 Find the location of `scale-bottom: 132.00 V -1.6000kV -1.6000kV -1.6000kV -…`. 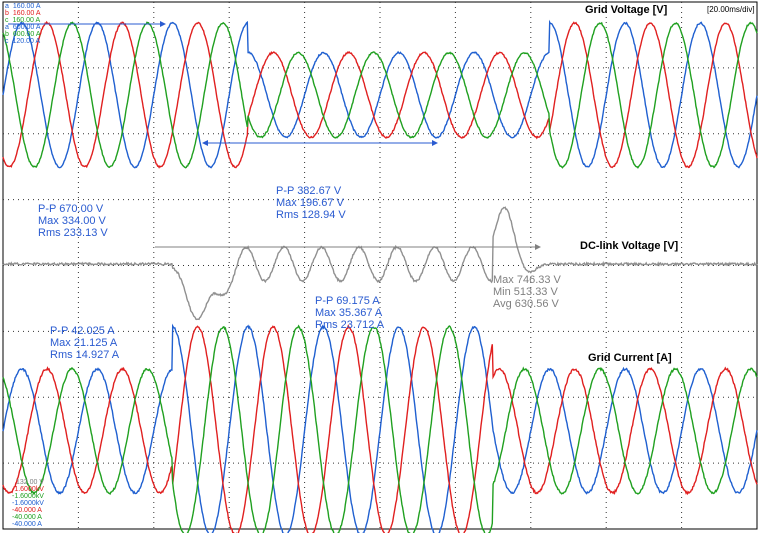

scale-bottom: 132.00 V -1.6000kV -1.6000kV -1.6000kV -… is located at coordinates (28, 503).